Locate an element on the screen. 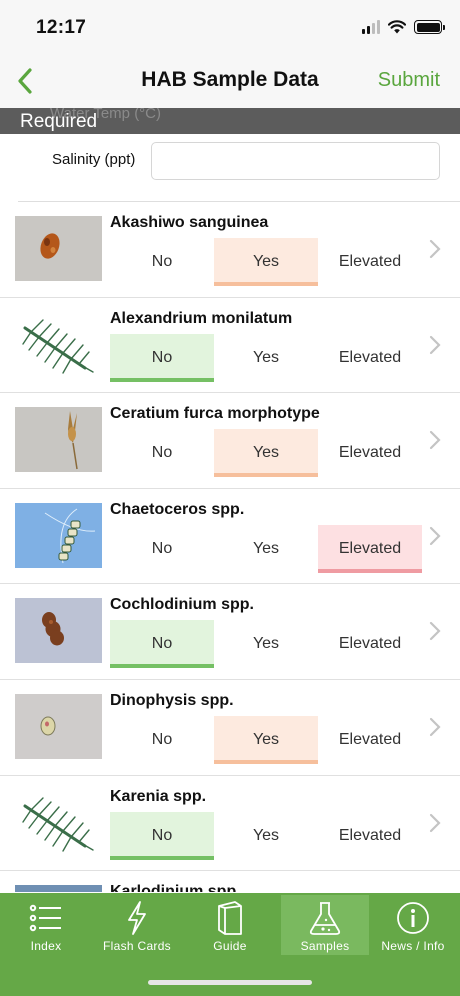 The width and height of the screenshot is (460, 996). required-section-header: Water Temp (°C) Required is located at coordinates (230, 121).